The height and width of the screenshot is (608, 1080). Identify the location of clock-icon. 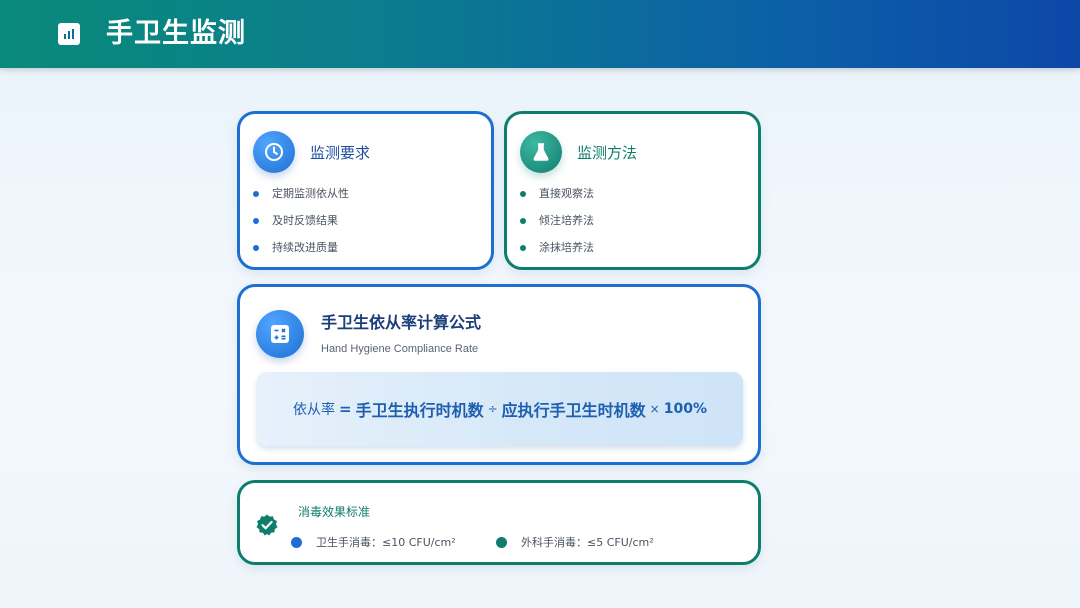
(274, 152).